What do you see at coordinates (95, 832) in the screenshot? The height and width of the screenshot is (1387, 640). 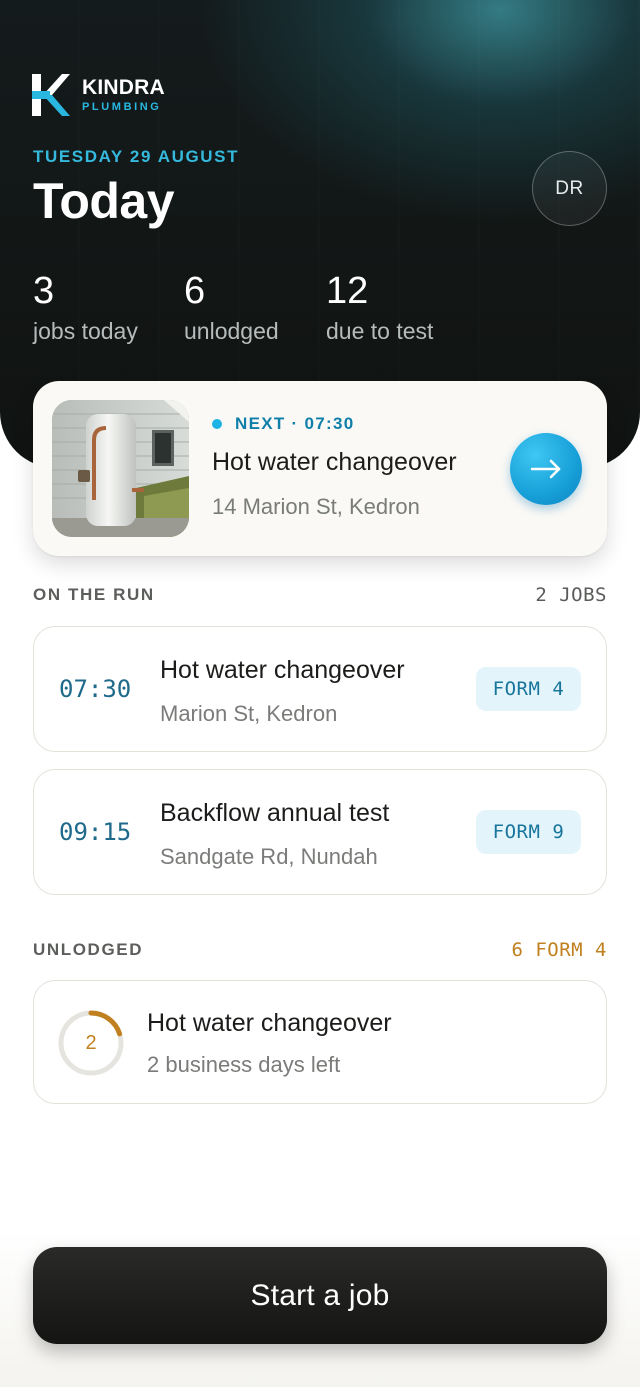 I see `job-time: 09:15` at bounding box center [95, 832].